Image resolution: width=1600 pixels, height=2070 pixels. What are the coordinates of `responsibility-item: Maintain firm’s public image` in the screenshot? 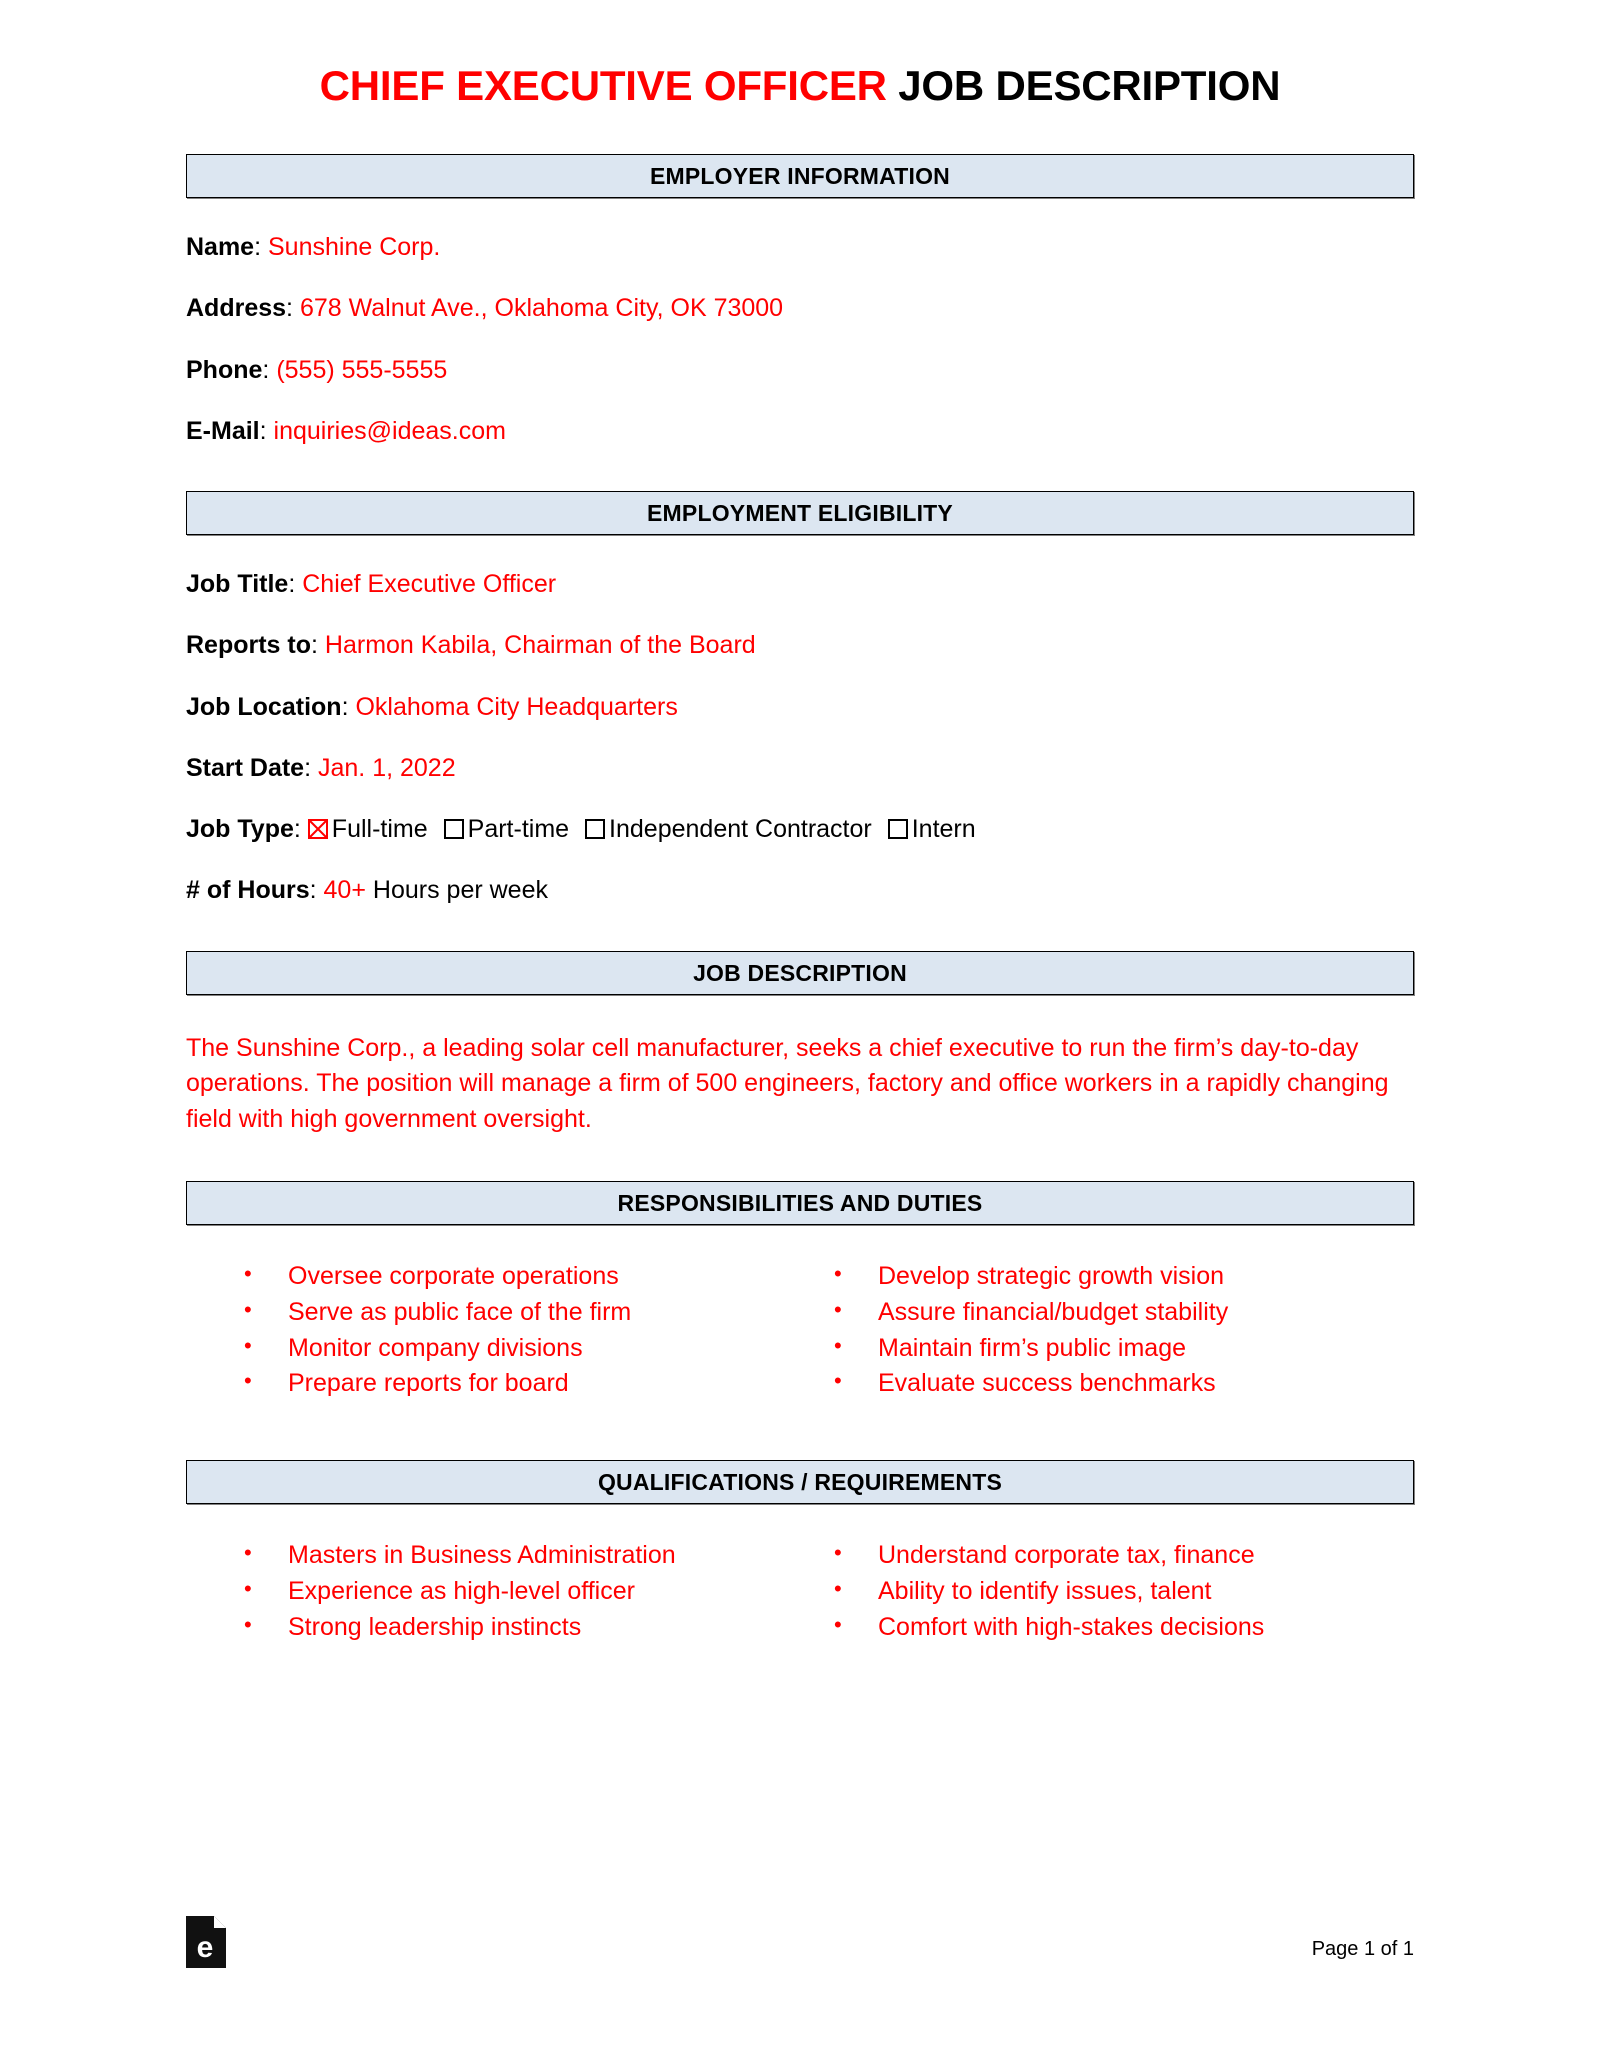 It's located at (1119, 1348).